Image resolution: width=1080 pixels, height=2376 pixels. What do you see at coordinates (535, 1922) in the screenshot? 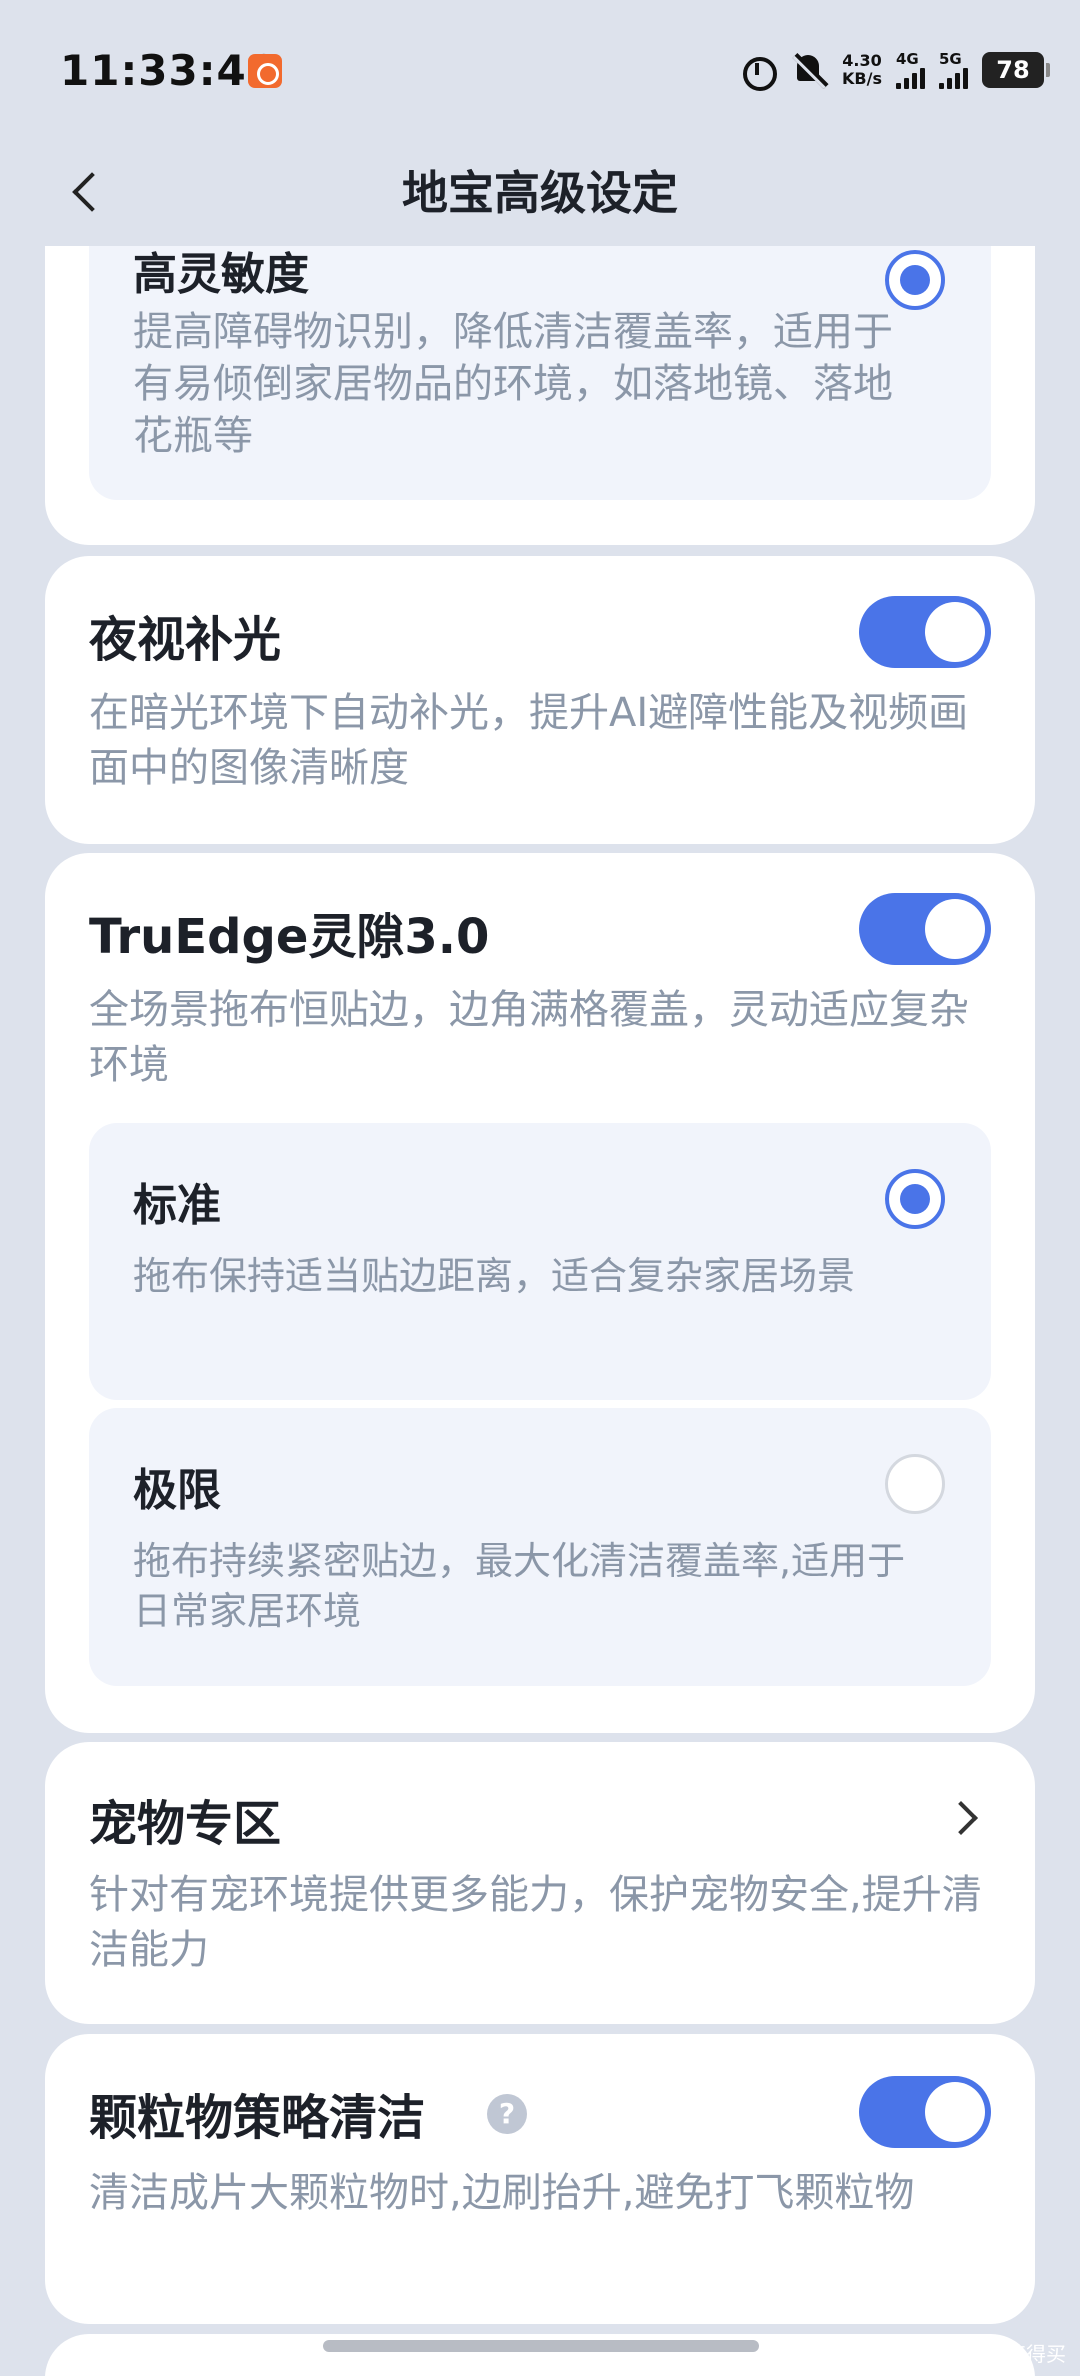
I see `pet-zone-description: 针对有宠环境提供更多能力，保护宠物安全,提升清洁能力` at bounding box center [535, 1922].